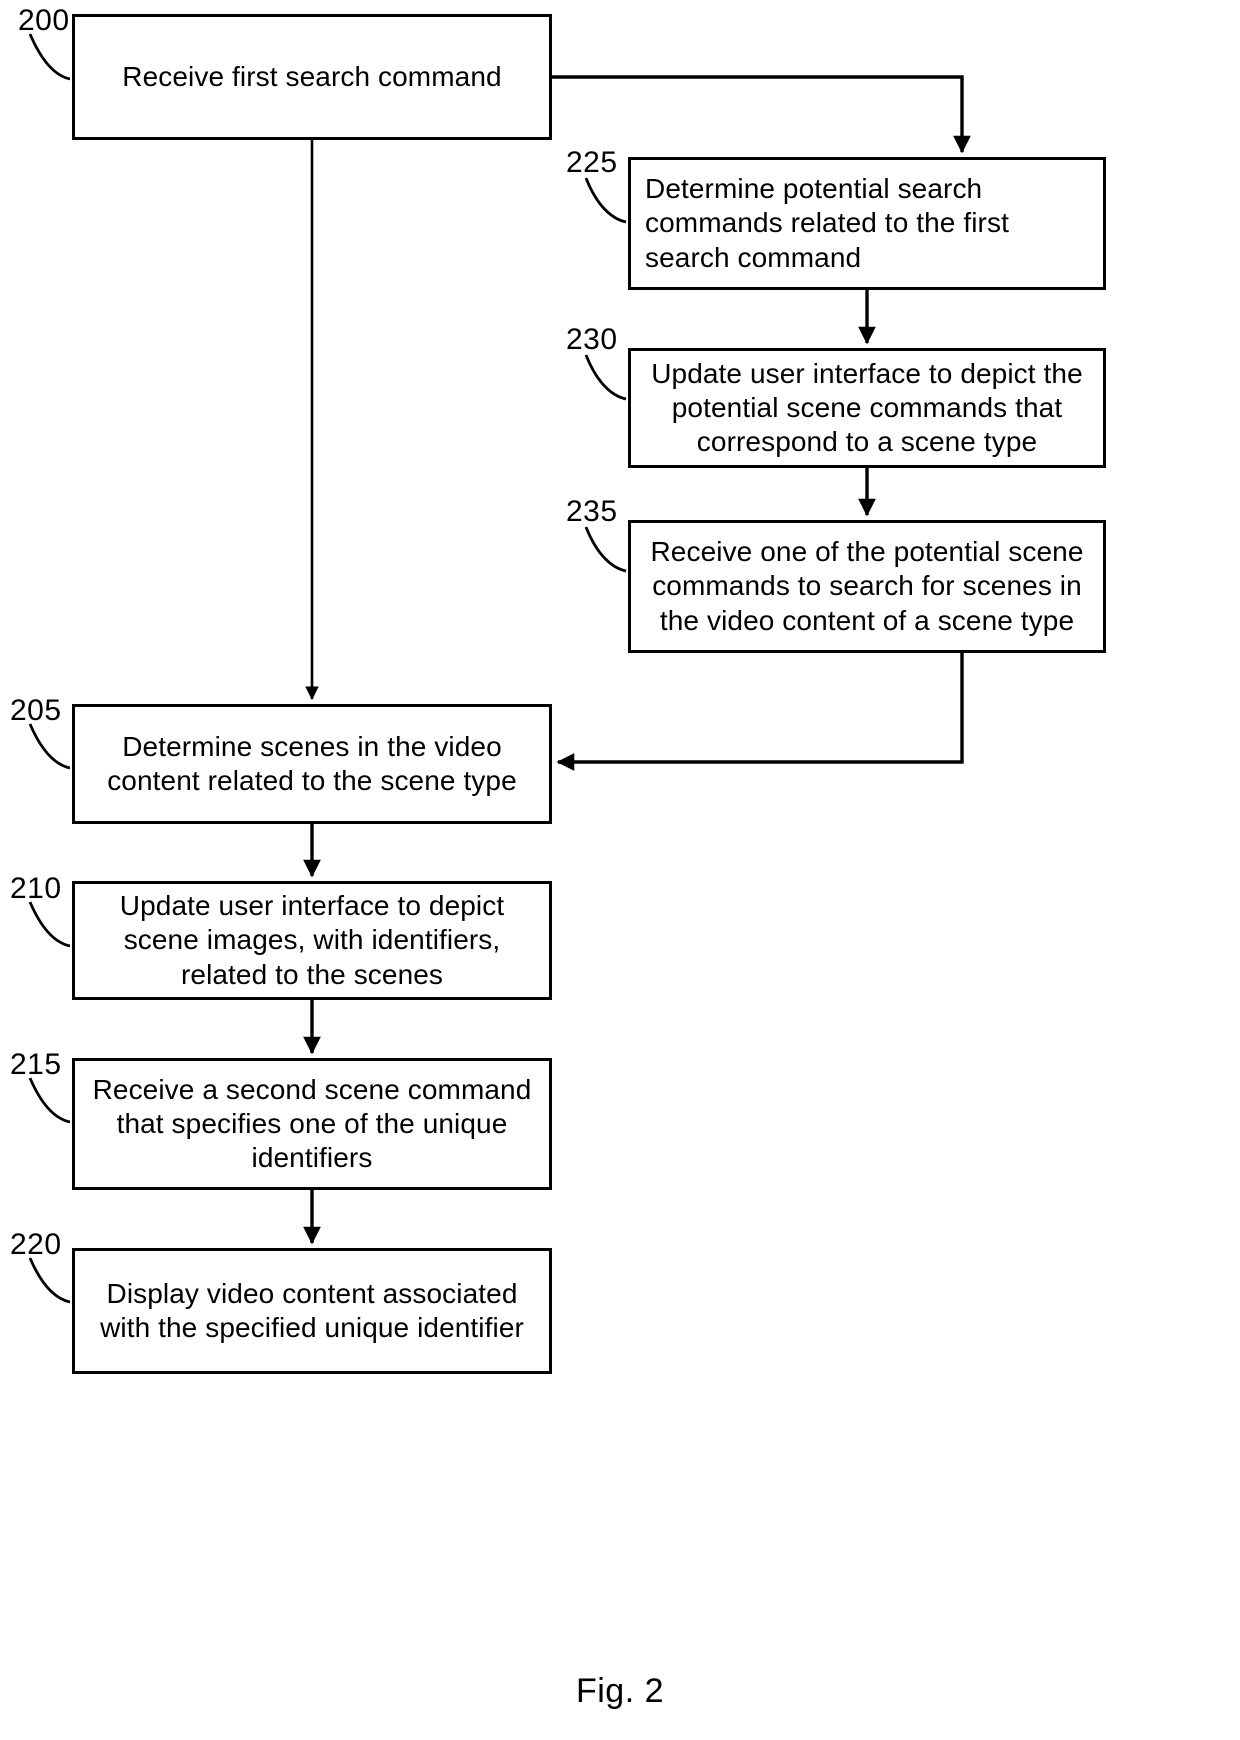 The height and width of the screenshot is (1740, 1240). What do you see at coordinates (592, 339) in the screenshot?
I see `ref-label-230: 230` at bounding box center [592, 339].